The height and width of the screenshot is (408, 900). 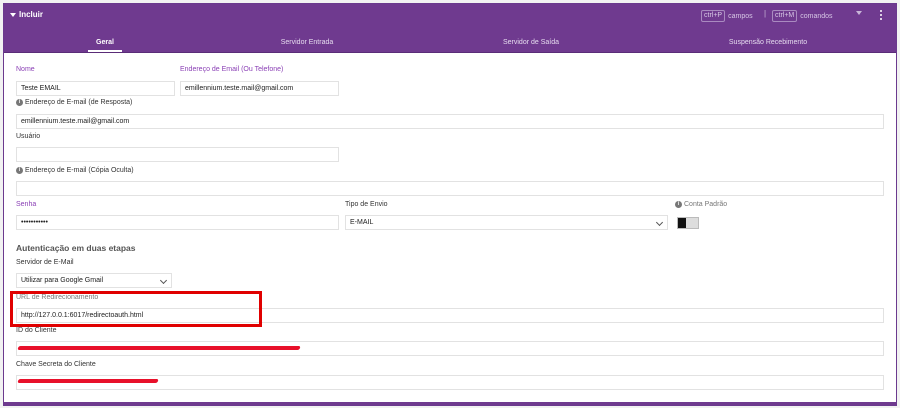 I want to click on reply-email-label: i Endereço de E-mail (de Resposta), so click(x=74, y=102).